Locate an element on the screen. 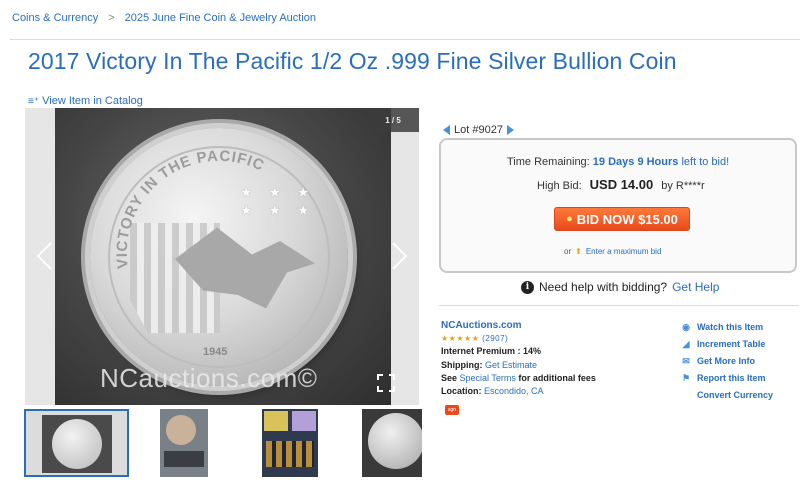  report-item-label: Report this Item is located at coordinates (731, 377).